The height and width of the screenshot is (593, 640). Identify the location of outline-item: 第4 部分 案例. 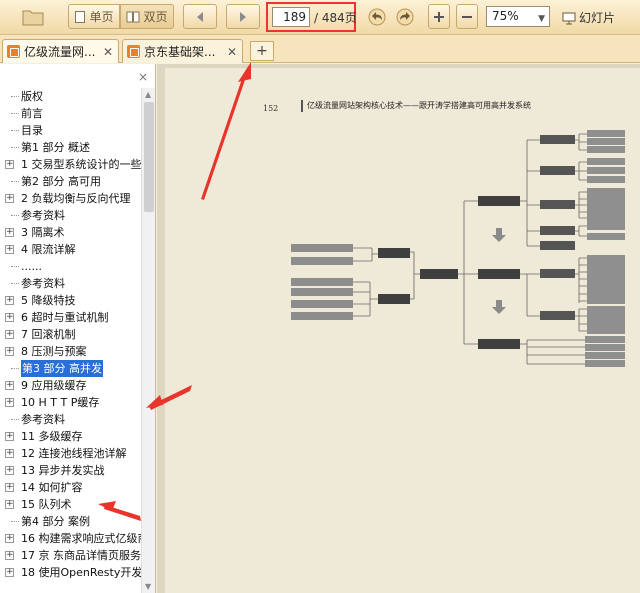
(70, 521).